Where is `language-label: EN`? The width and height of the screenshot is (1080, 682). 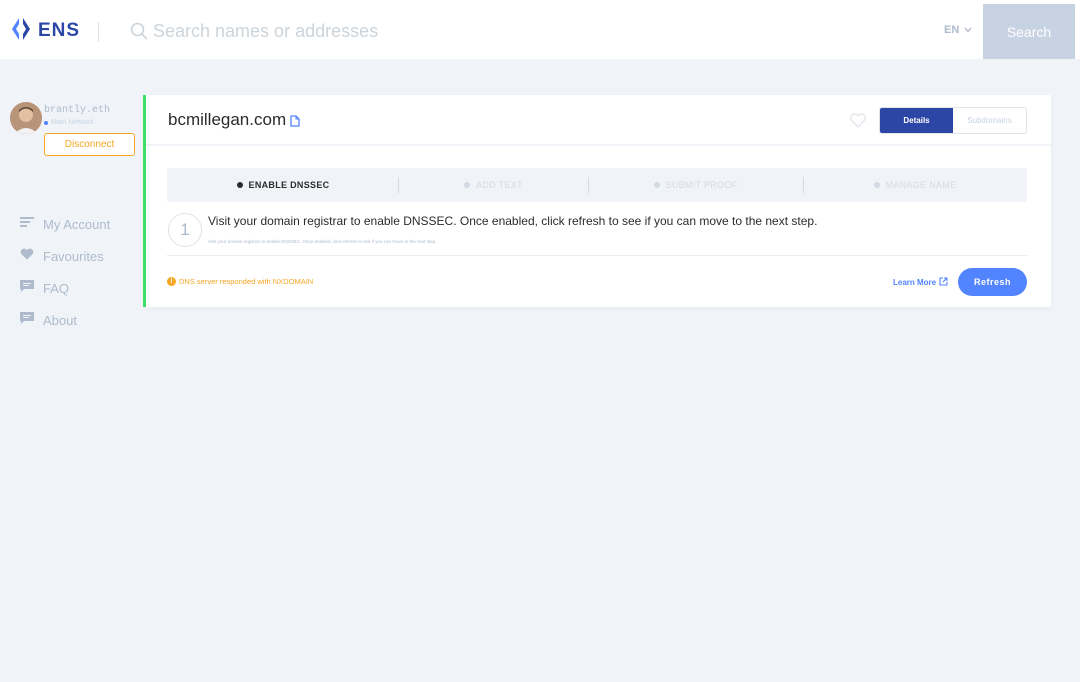
language-label: EN is located at coordinates (952, 30).